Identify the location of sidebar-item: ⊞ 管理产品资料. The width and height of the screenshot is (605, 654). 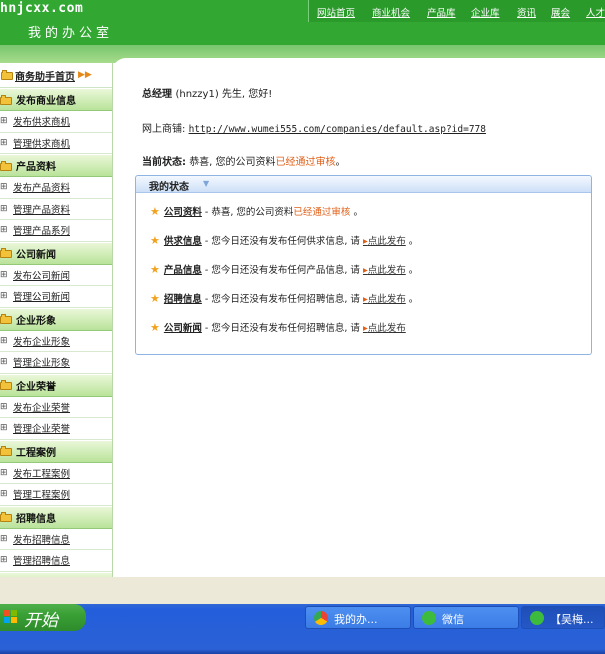
(56, 209).